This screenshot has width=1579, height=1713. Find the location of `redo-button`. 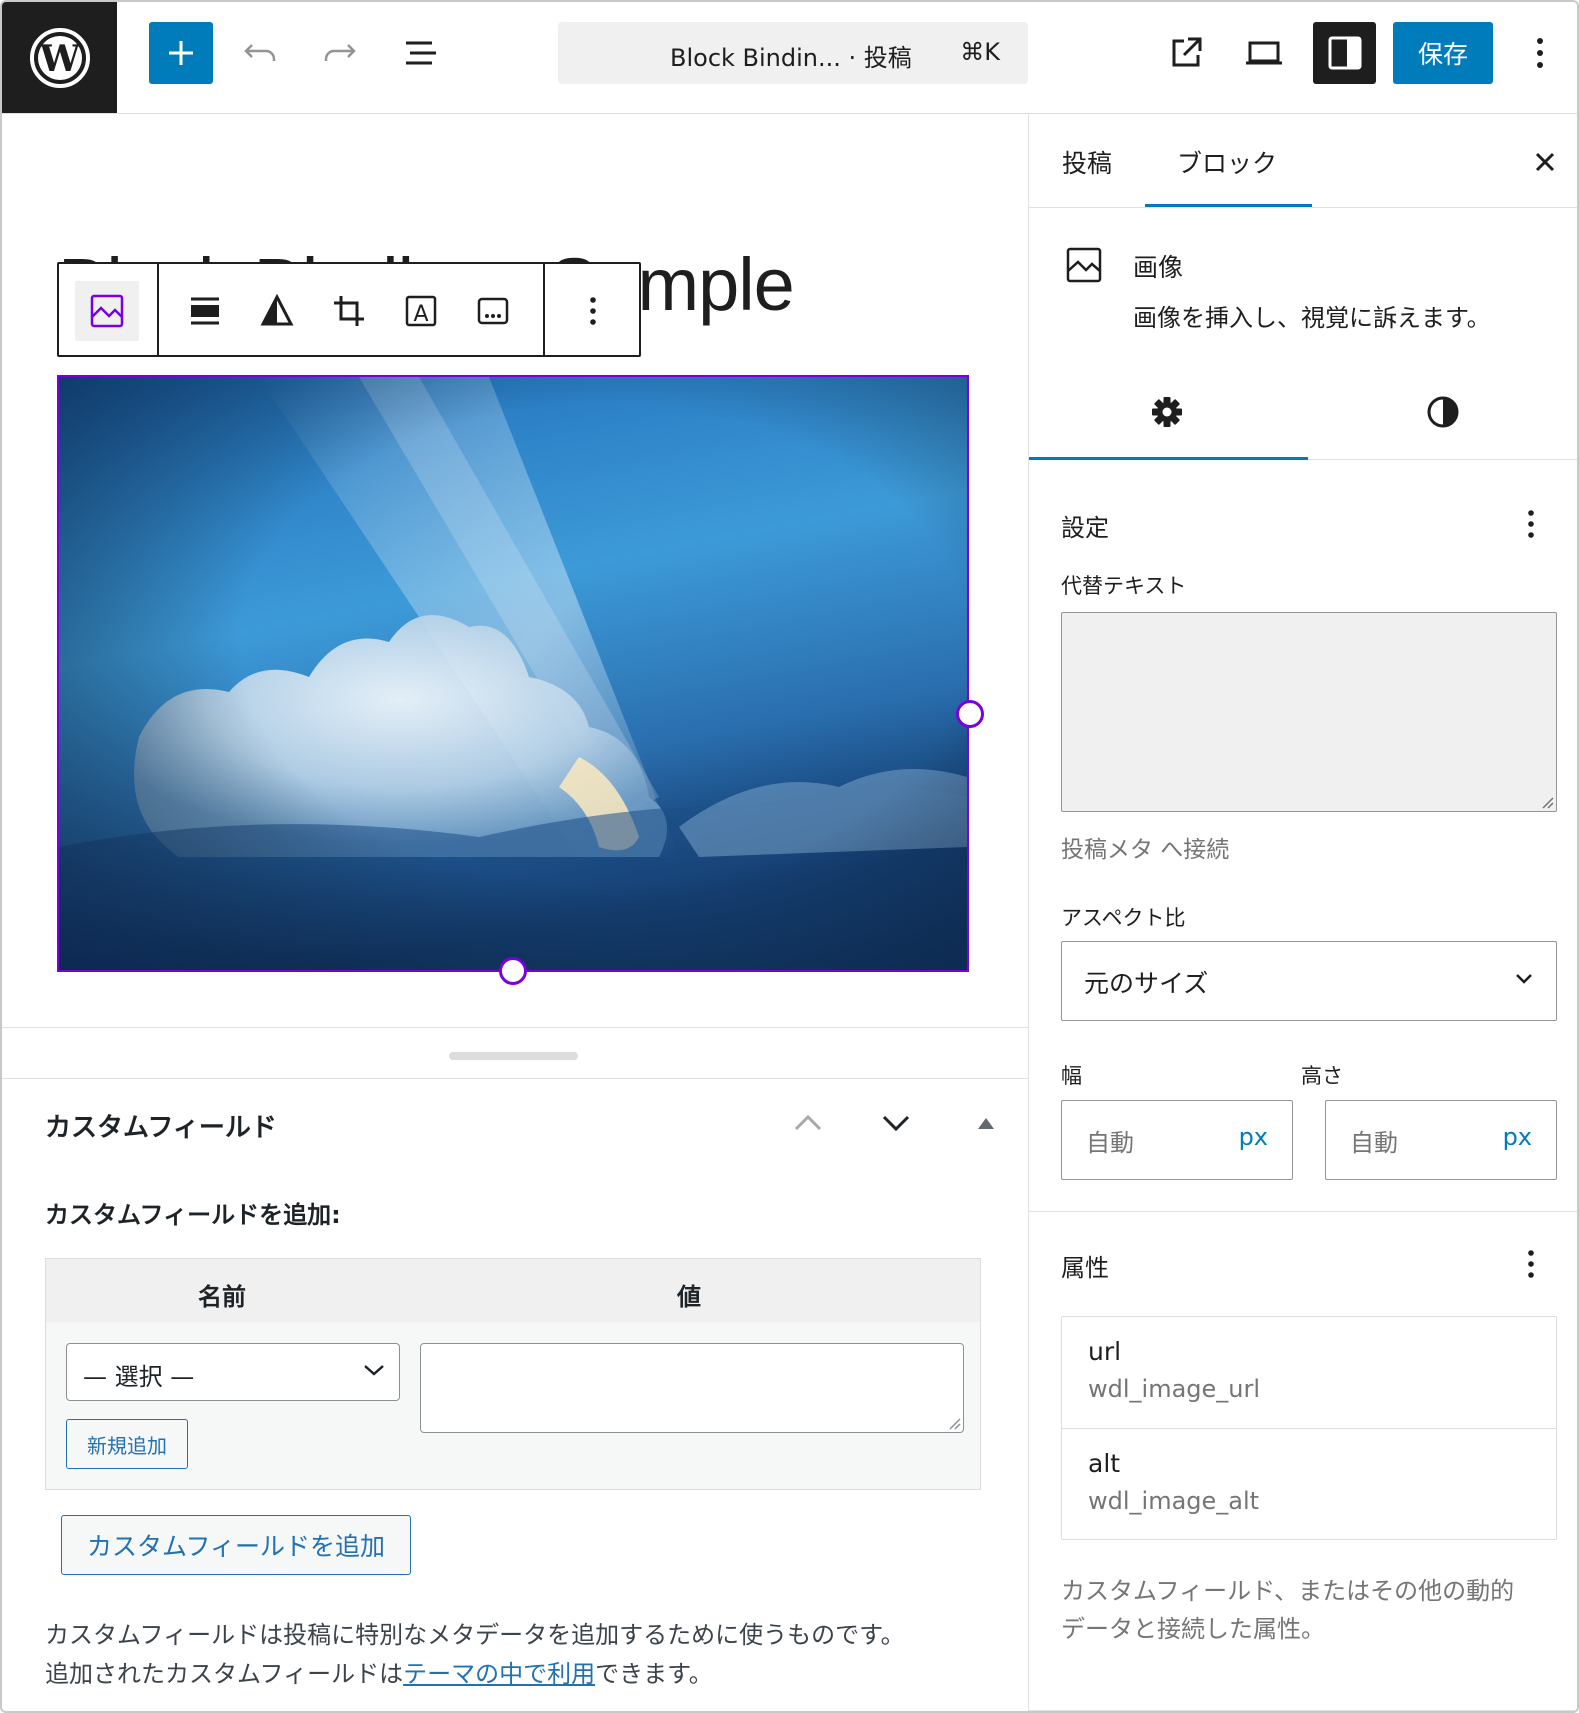

redo-button is located at coordinates (340, 53).